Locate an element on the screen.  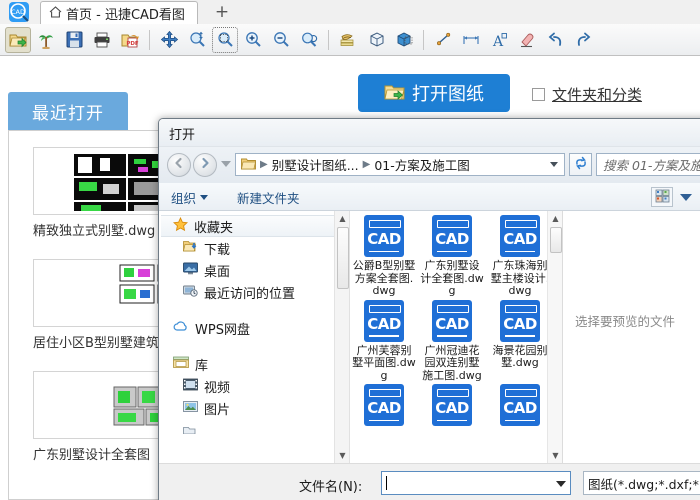
zoom-previous-button is located at coordinates (309, 40).